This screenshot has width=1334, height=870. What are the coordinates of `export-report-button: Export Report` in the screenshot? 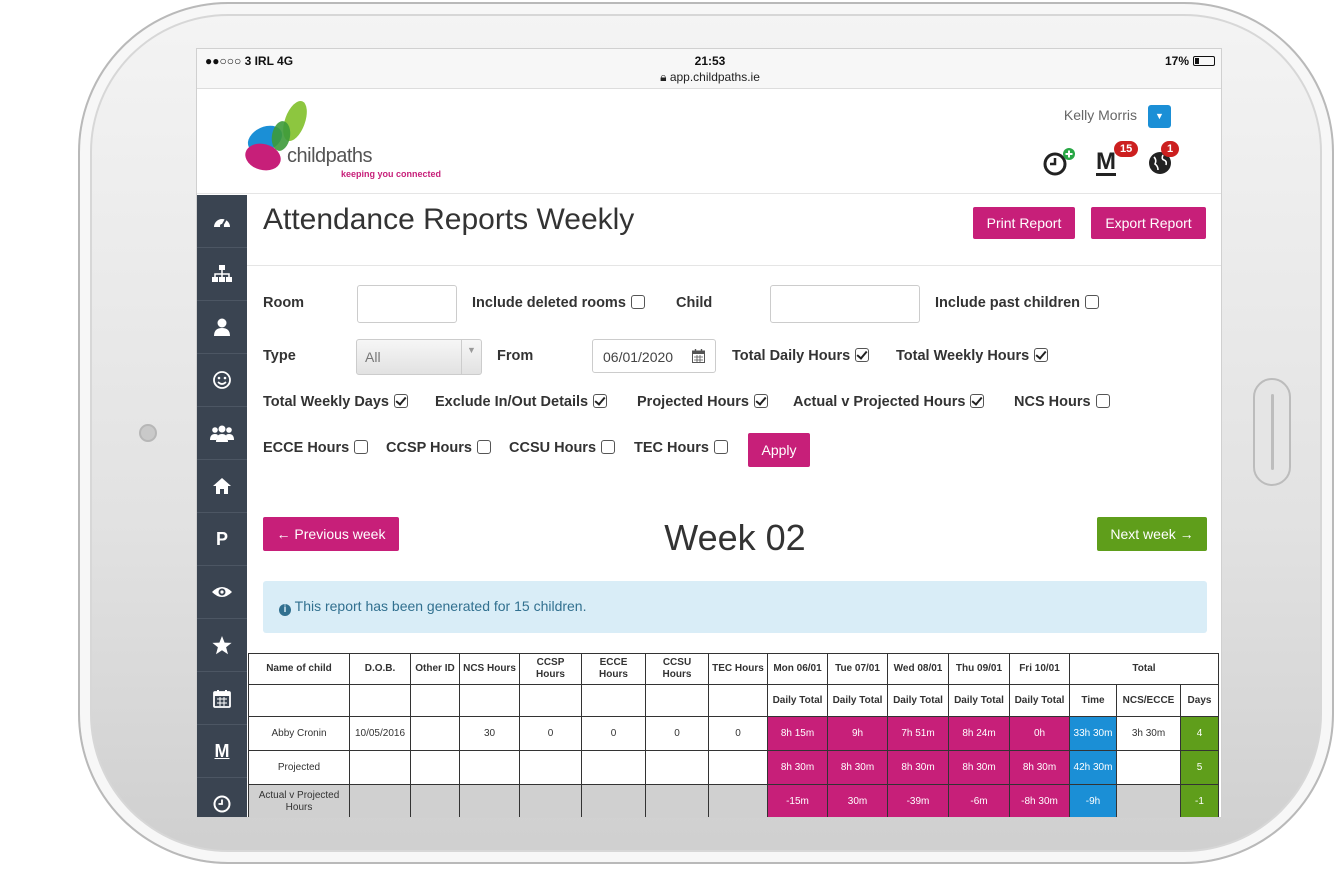 It's located at (1148, 223).